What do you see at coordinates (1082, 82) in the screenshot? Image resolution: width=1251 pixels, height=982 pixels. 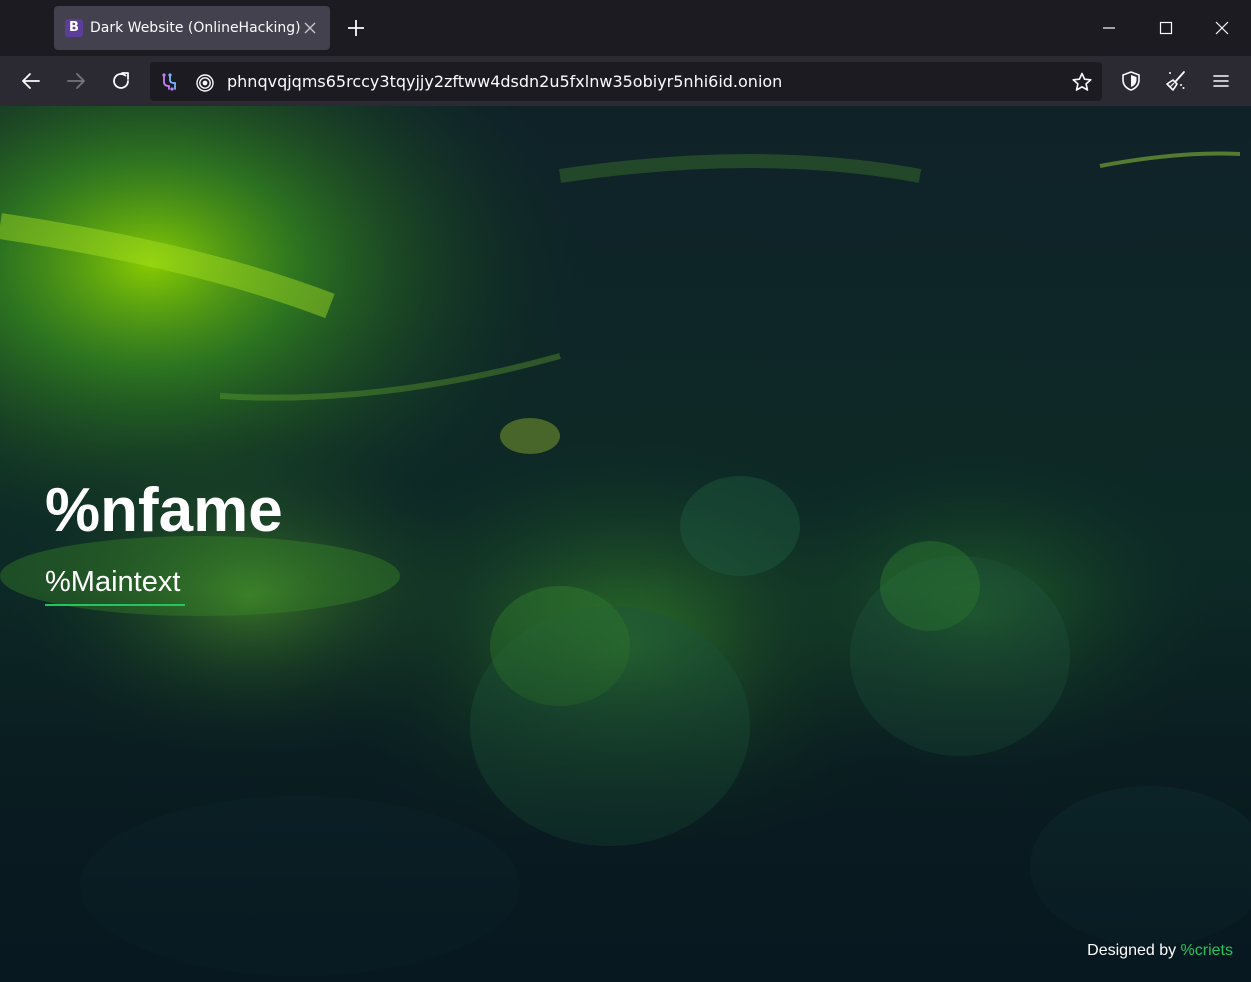 I see `star-icon` at bounding box center [1082, 82].